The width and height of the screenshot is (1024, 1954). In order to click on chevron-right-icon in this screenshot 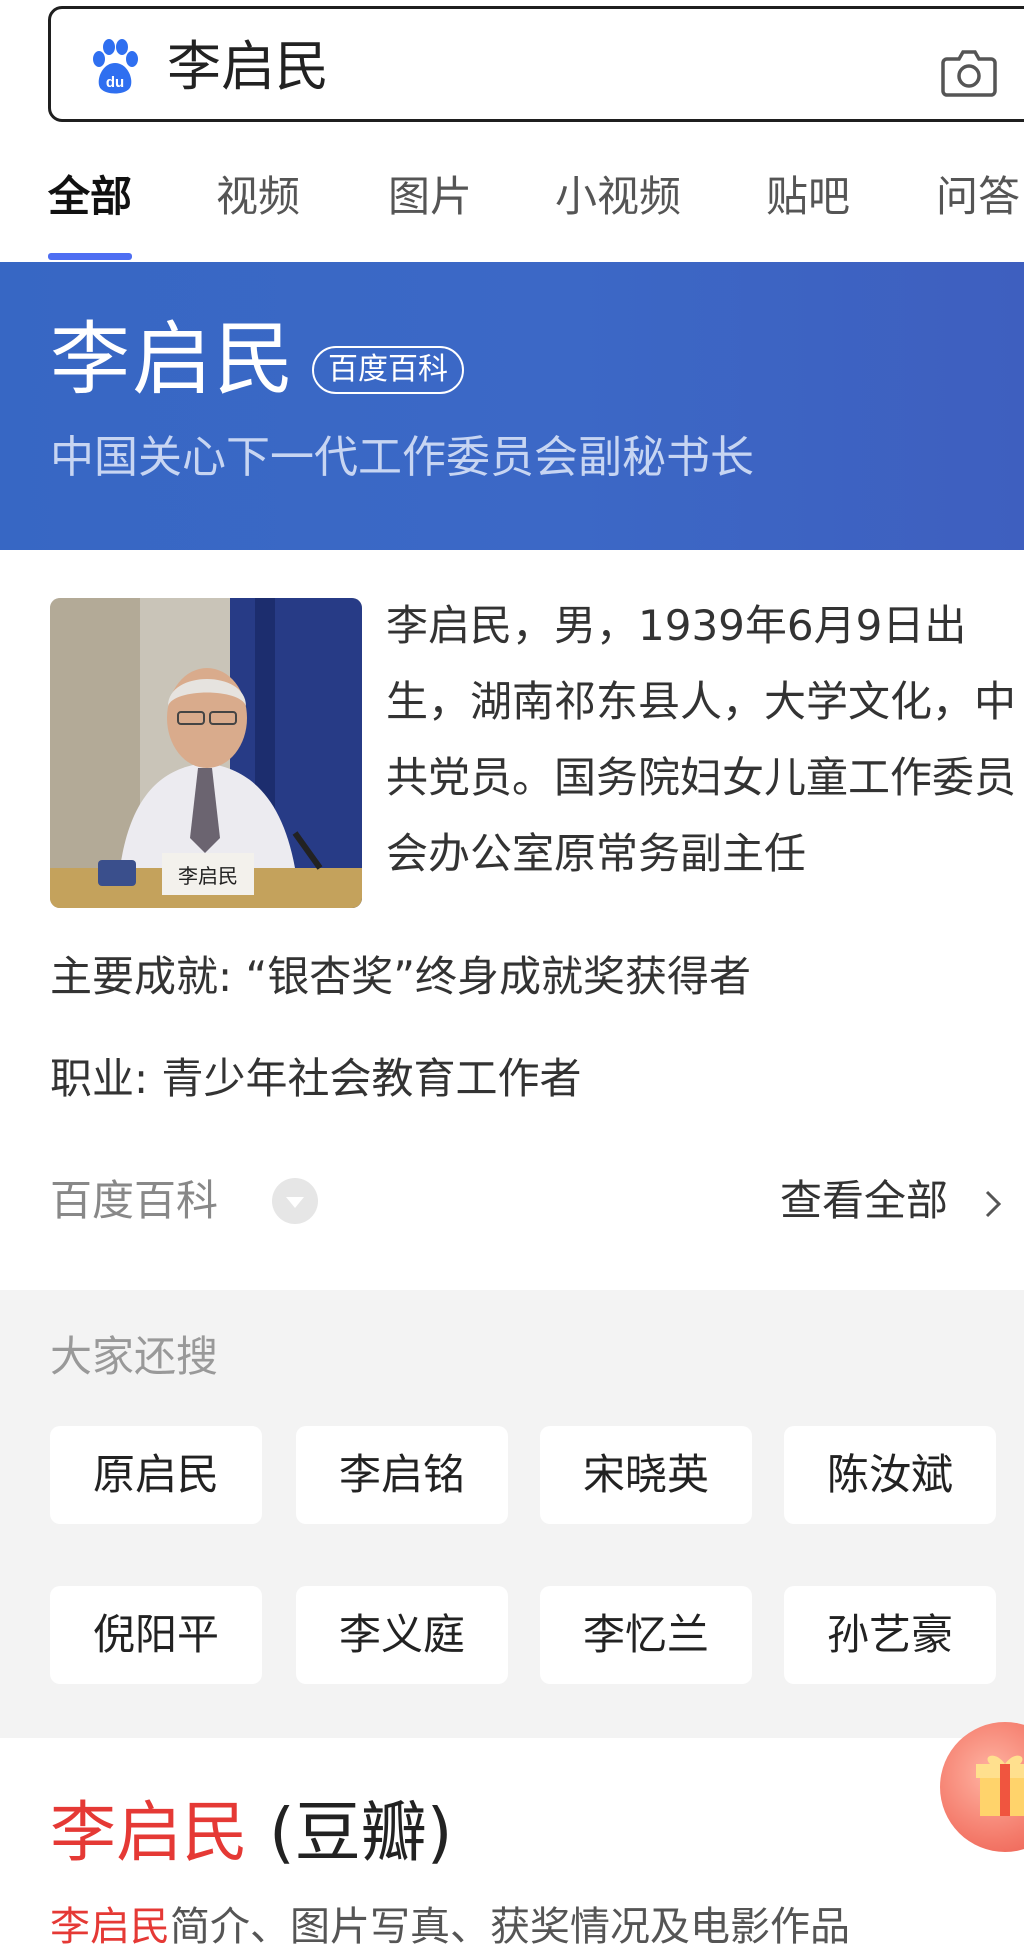, I will do `click(994, 1203)`.